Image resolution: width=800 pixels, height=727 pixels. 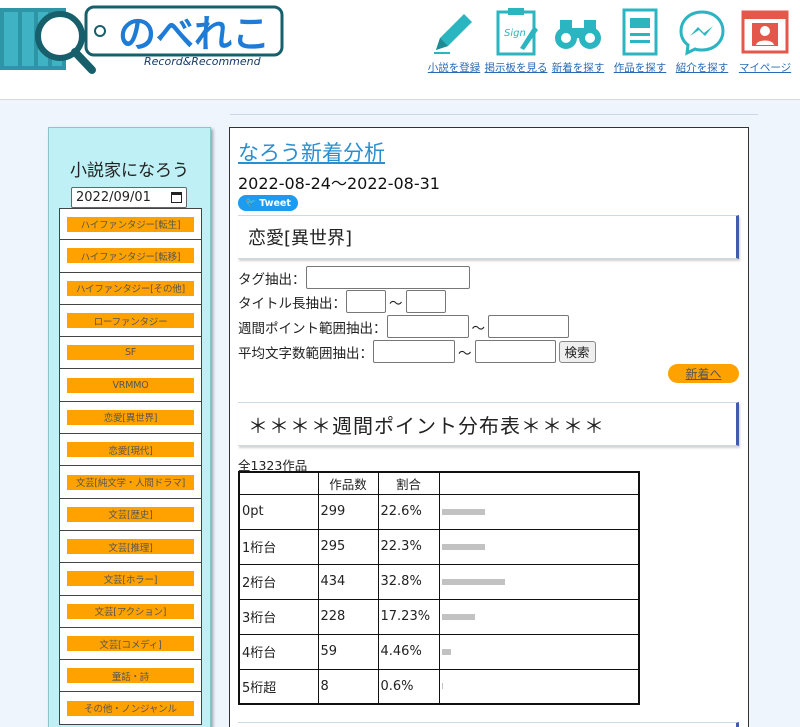 I want to click on svg-text: Sign, so click(x=515, y=33).